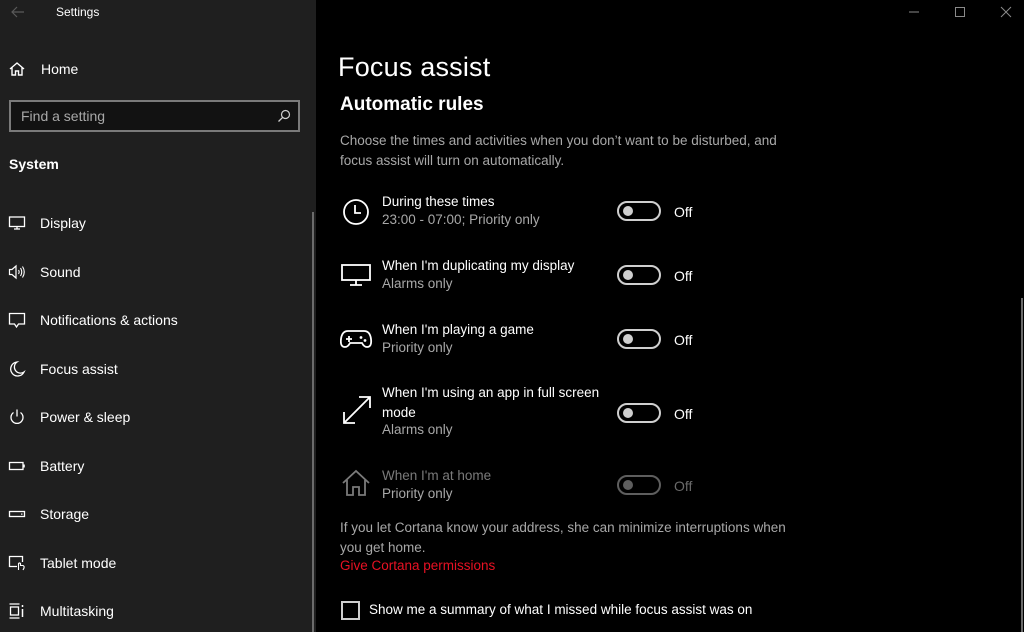 The image size is (1024, 632). What do you see at coordinates (60, 69) in the screenshot?
I see `home-label: Home` at bounding box center [60, 69].